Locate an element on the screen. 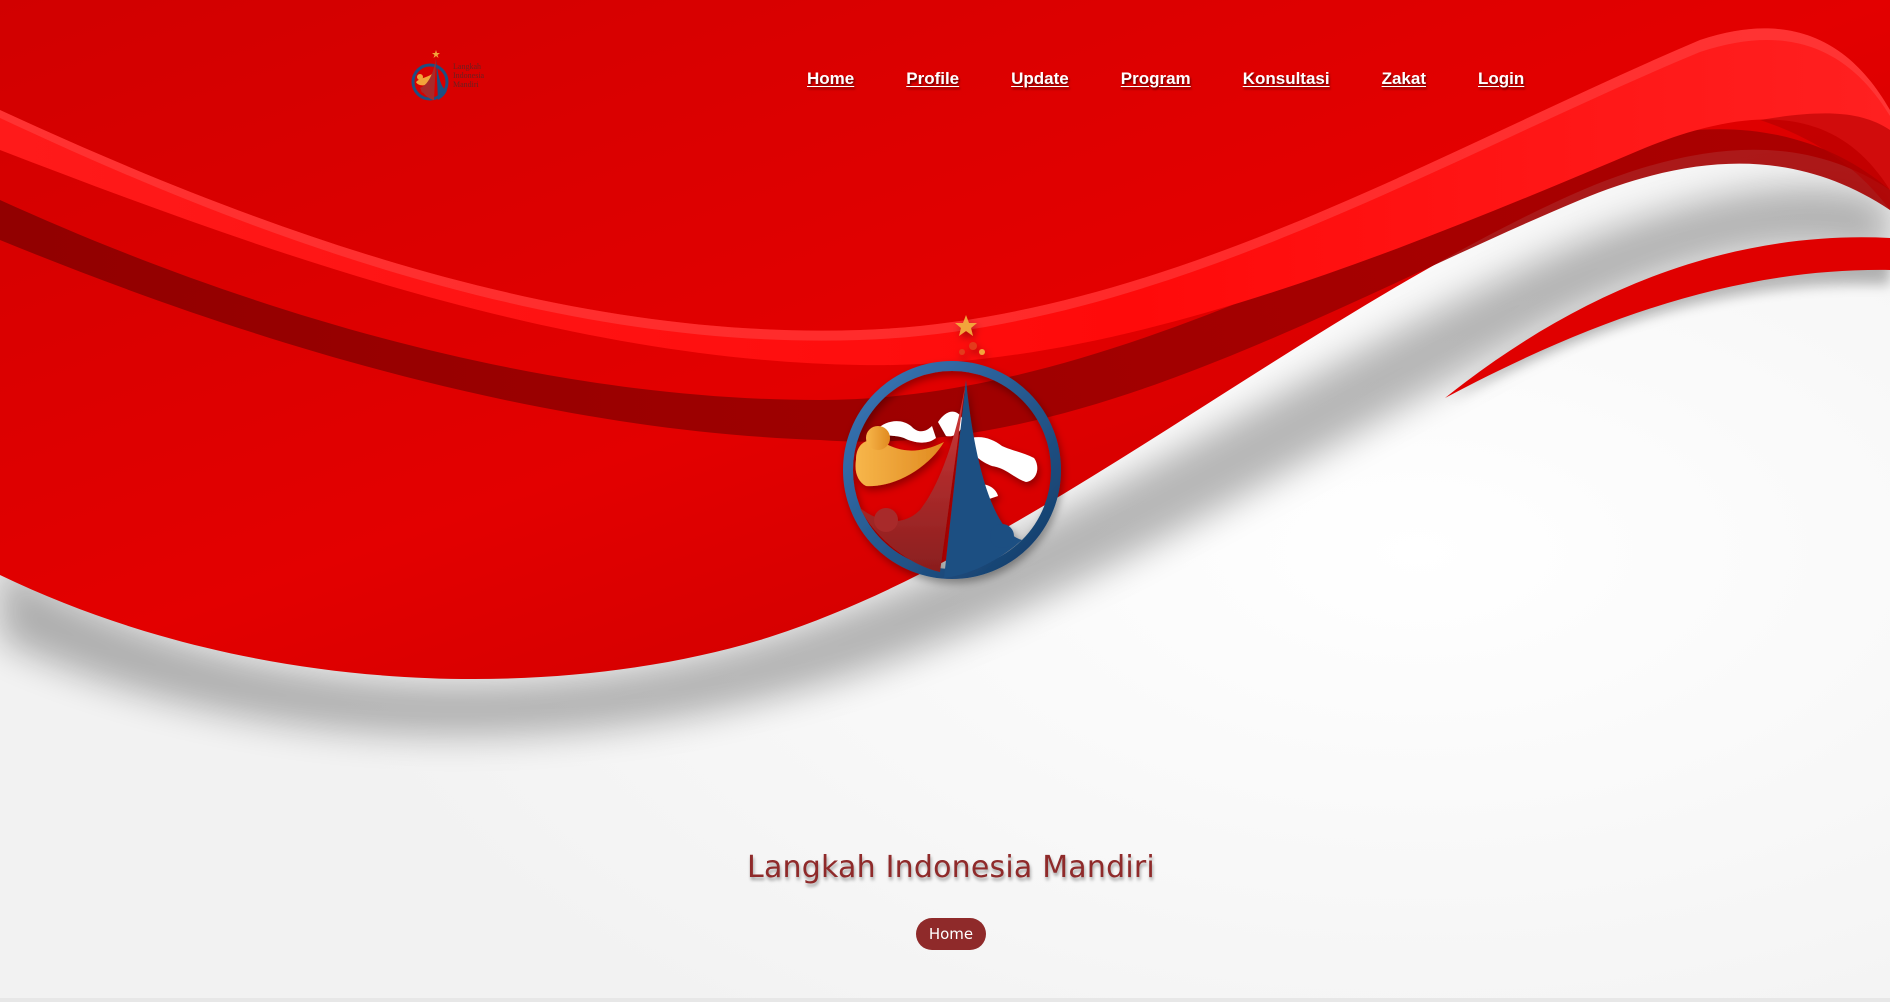 This screenshot has width=1890, height=1002. nav-home: Home is located at coordinates (830, 79).